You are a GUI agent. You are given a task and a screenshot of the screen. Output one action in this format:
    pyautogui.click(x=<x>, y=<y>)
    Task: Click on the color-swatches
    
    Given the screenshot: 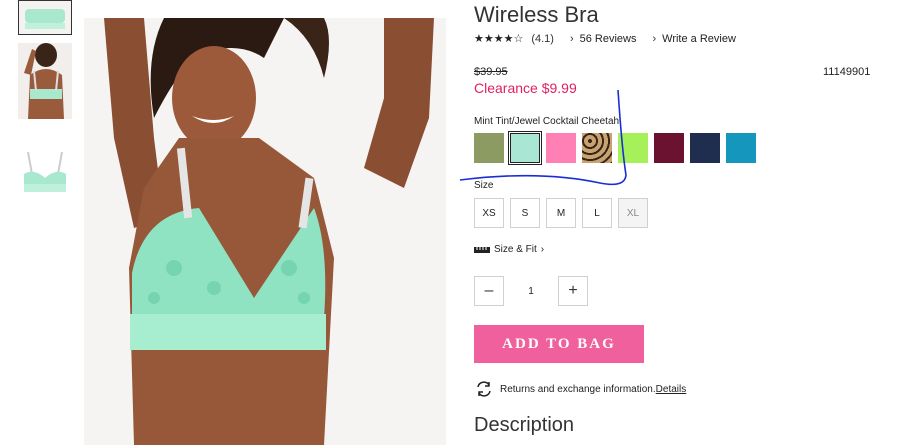 What is the action you would take?
    pyautogui.click(x=615, y=148)
    